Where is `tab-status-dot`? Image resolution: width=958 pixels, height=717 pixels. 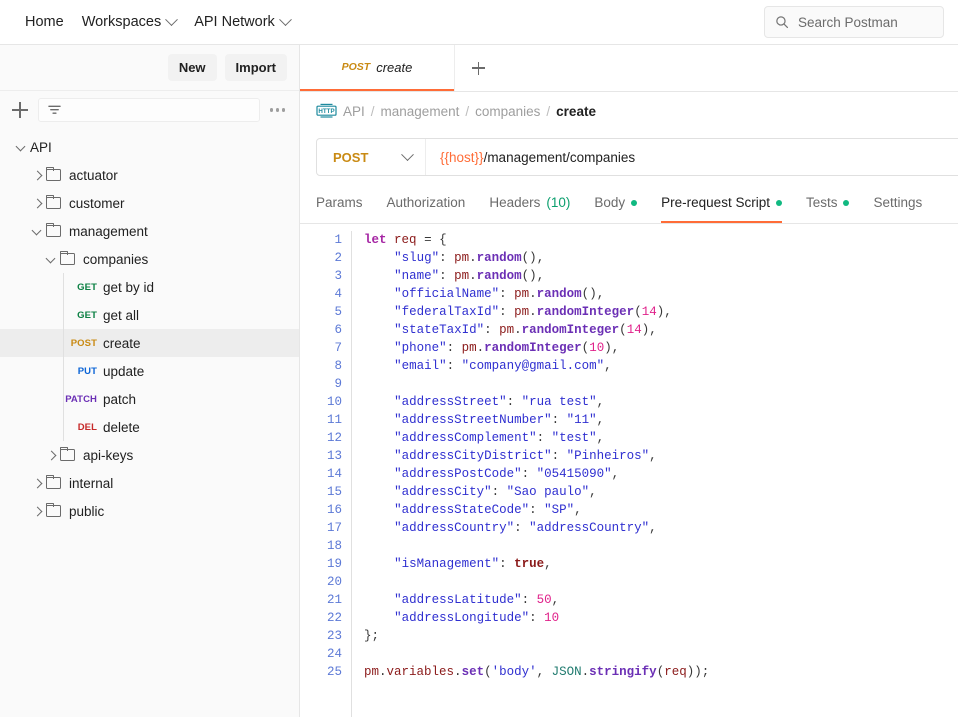 tab-status-dot is located at coordinates (778, 202).